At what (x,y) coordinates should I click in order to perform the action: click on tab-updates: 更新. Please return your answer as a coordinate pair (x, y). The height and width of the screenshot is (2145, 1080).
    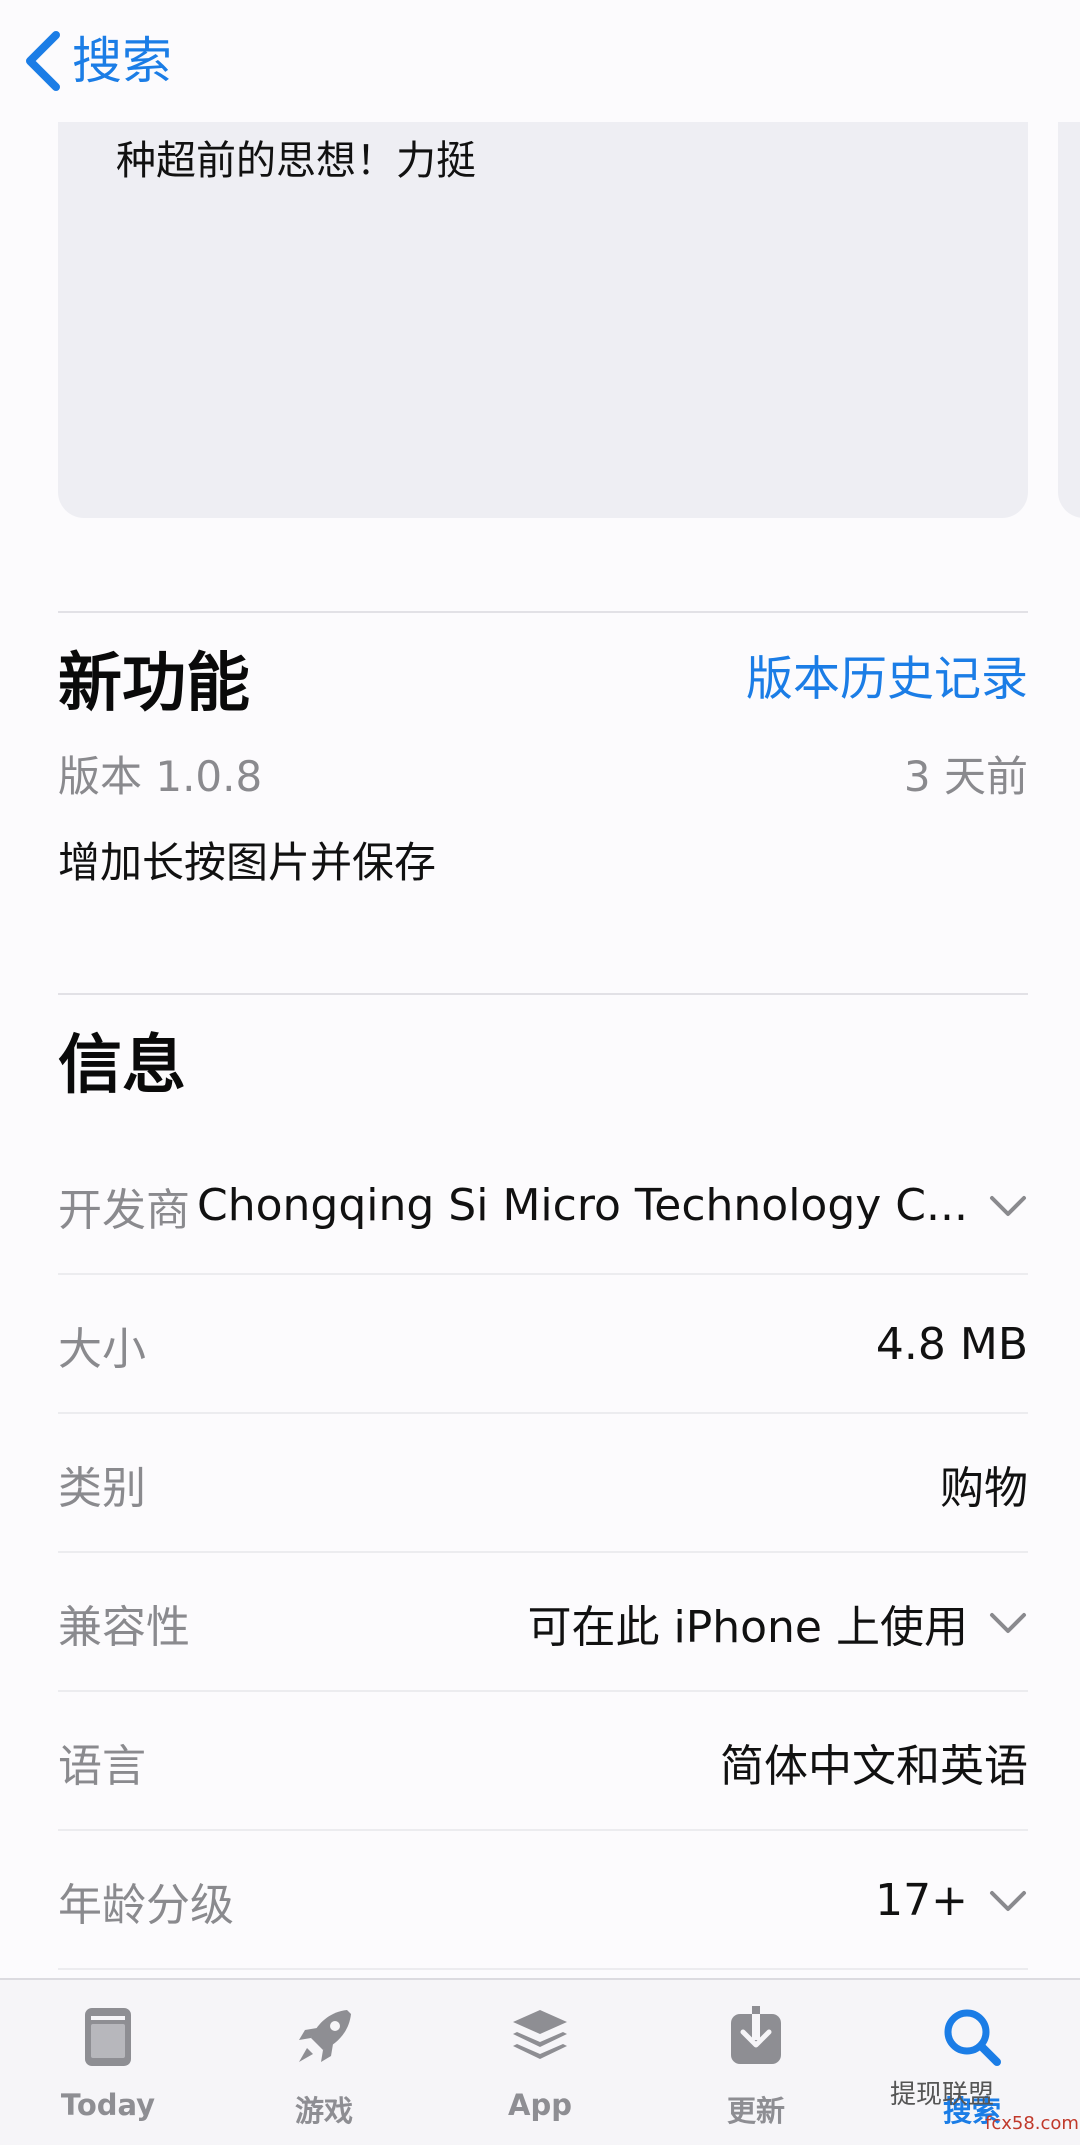
    Looking at the image, I should click on (756, 2062).